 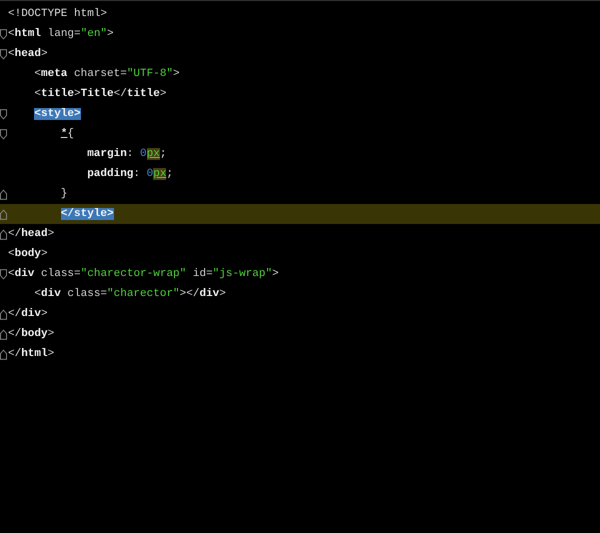 I want to click on code-line: }, so click(x=64, y=194).